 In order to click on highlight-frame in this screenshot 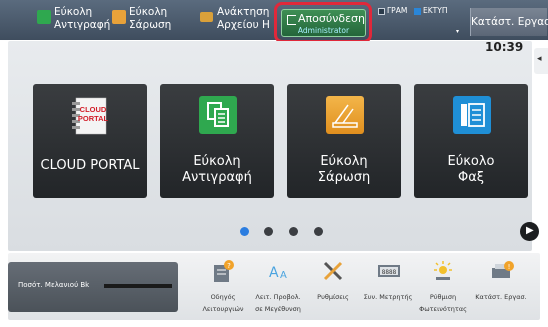, I will do `click(323, 22)`.